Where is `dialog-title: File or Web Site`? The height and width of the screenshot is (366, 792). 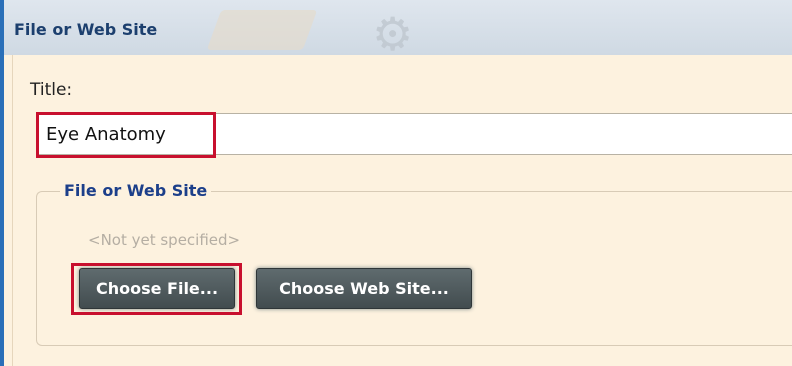 dialog-title: File or Web Site is located at coordinates (86, 29).